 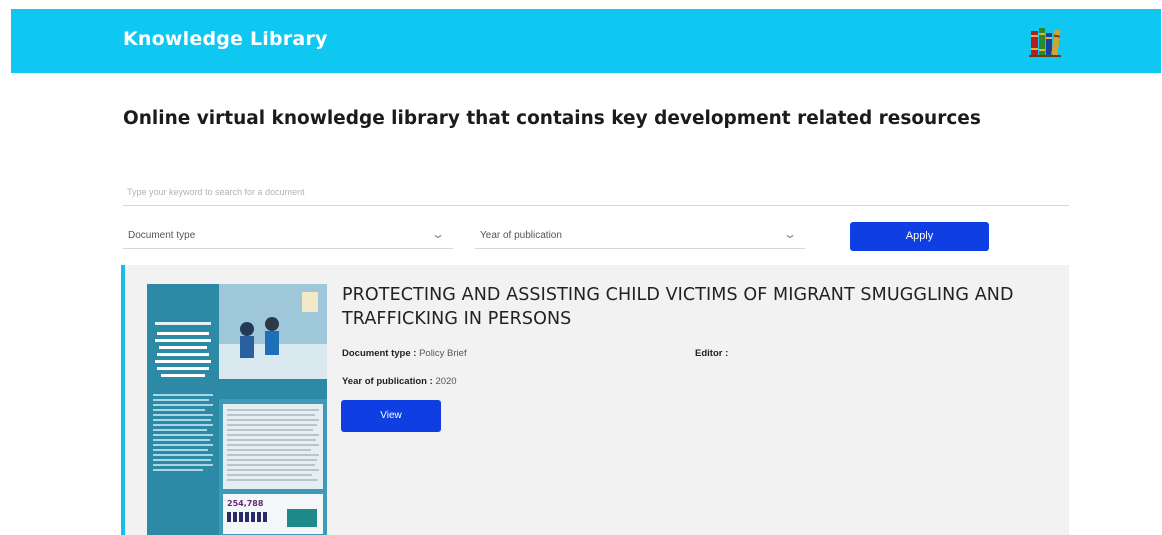 What do you see at coordinates (443, 353) in the screenshot?
I see `document-type-value: Policy Brief` at bounding box center [443, 353].